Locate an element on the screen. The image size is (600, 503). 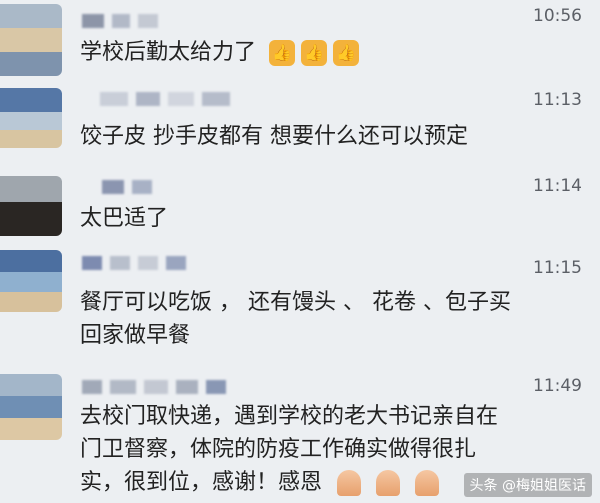
emoji-row: 👍 👍 👍 is located at coordinates (314, 53).